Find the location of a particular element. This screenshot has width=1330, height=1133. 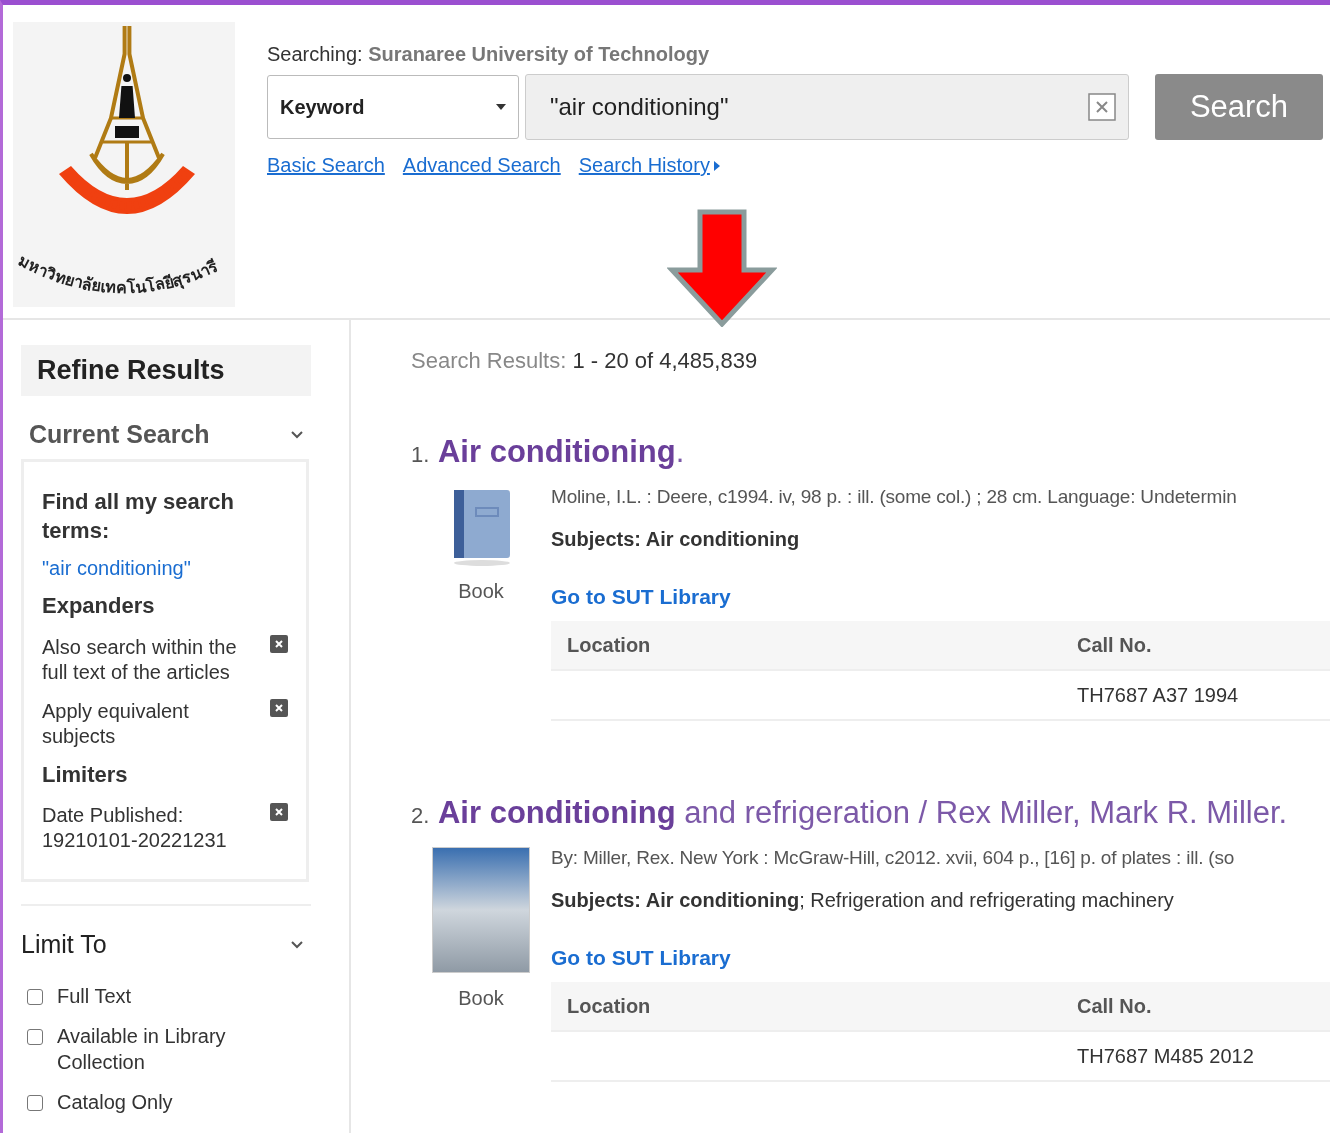

search-link: Advanced Search is located at coordinates (481, 165).